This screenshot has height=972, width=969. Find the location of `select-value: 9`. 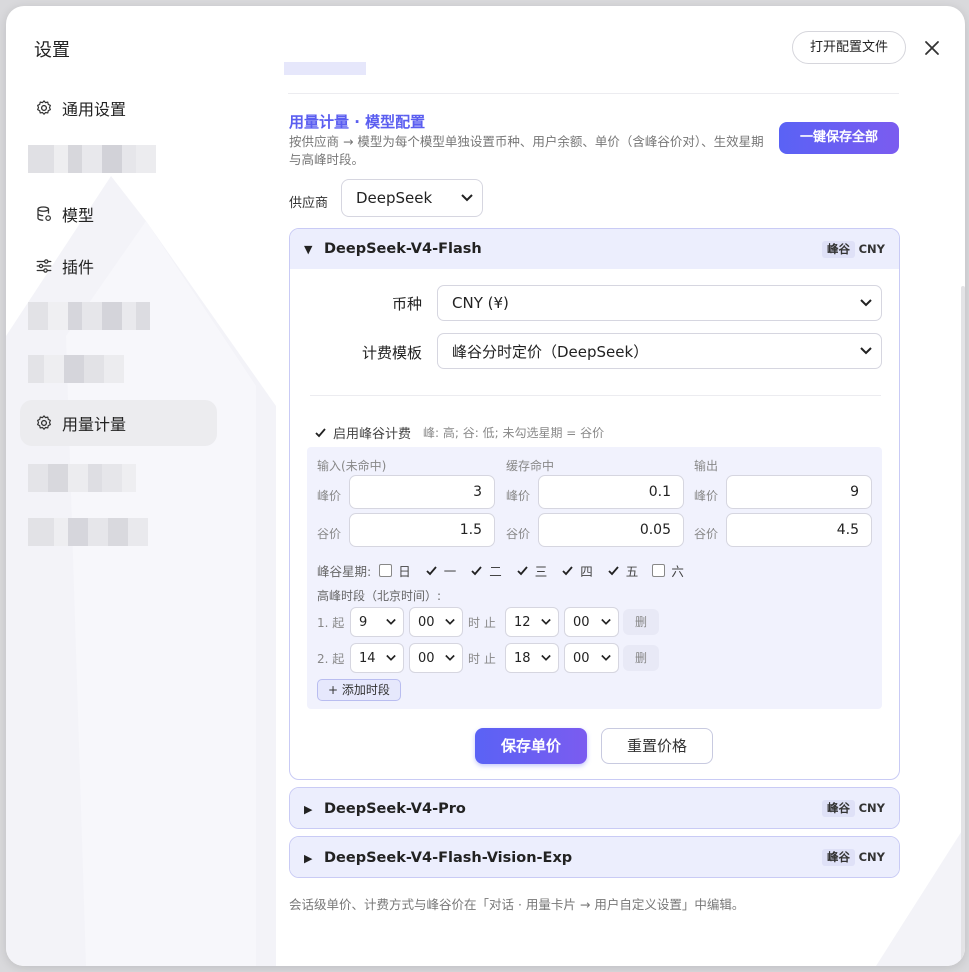

select-value: 9 is located at coordinates (363, 622).